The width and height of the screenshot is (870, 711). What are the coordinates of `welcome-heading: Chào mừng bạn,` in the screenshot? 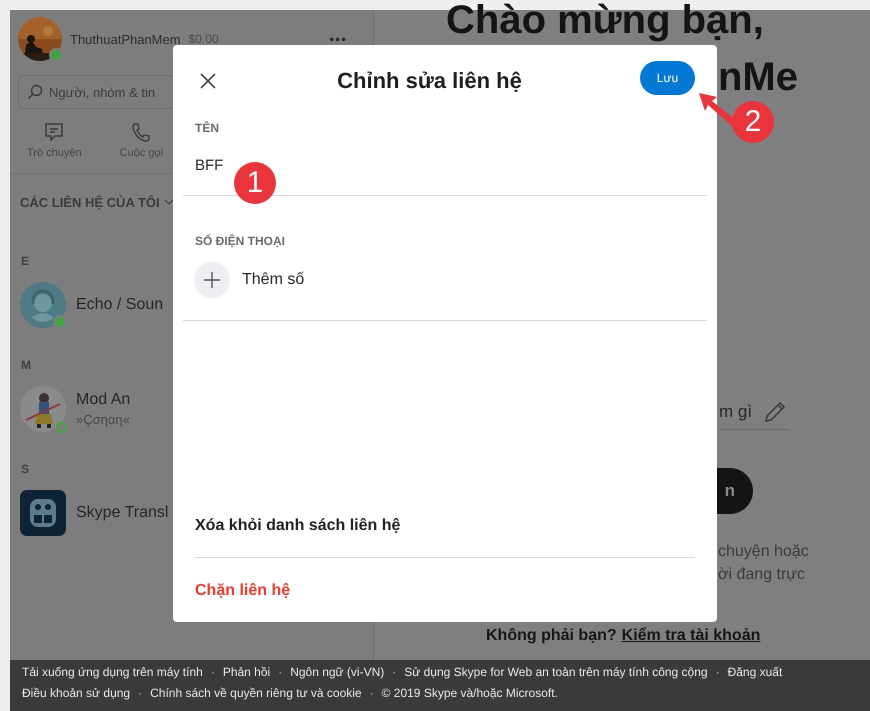 It's located at (605, 21).